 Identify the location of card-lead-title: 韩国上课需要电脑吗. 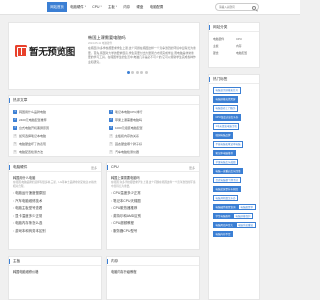
(125, 177).